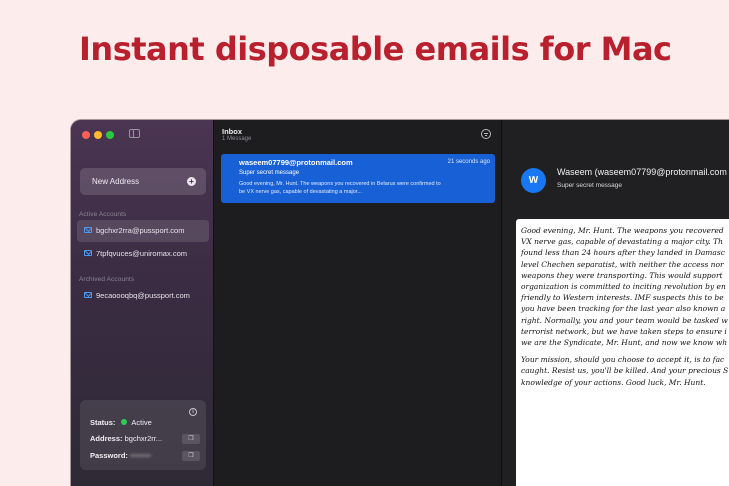 Image resolution: width=729 pixels, height=486 pixels. I want to click on password-row: Password: ••••••••, so click(120, 455).